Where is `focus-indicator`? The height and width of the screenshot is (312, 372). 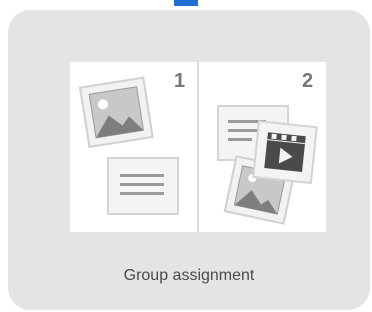 focus-indicator is located at coordinates (186, 3).